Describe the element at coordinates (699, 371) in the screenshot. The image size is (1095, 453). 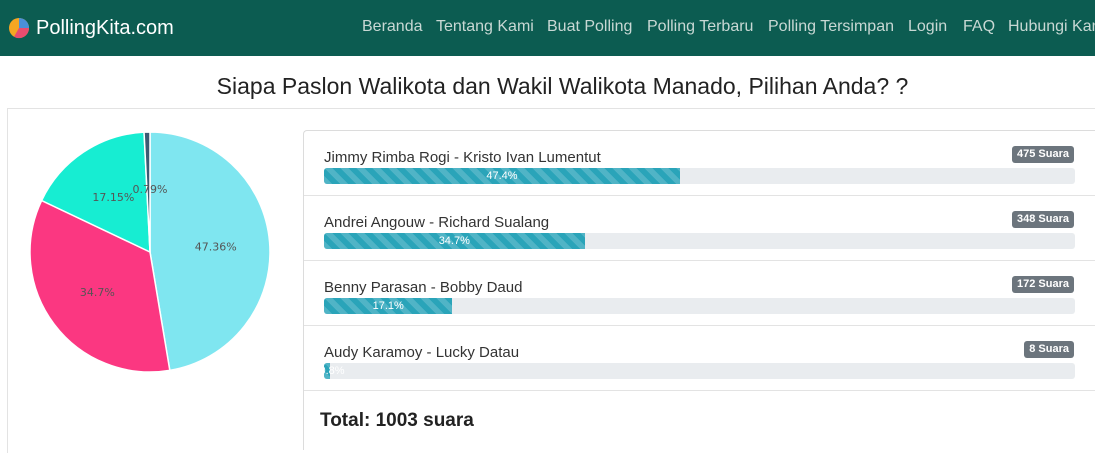
I see `progress-track: 0.8%` at that location.